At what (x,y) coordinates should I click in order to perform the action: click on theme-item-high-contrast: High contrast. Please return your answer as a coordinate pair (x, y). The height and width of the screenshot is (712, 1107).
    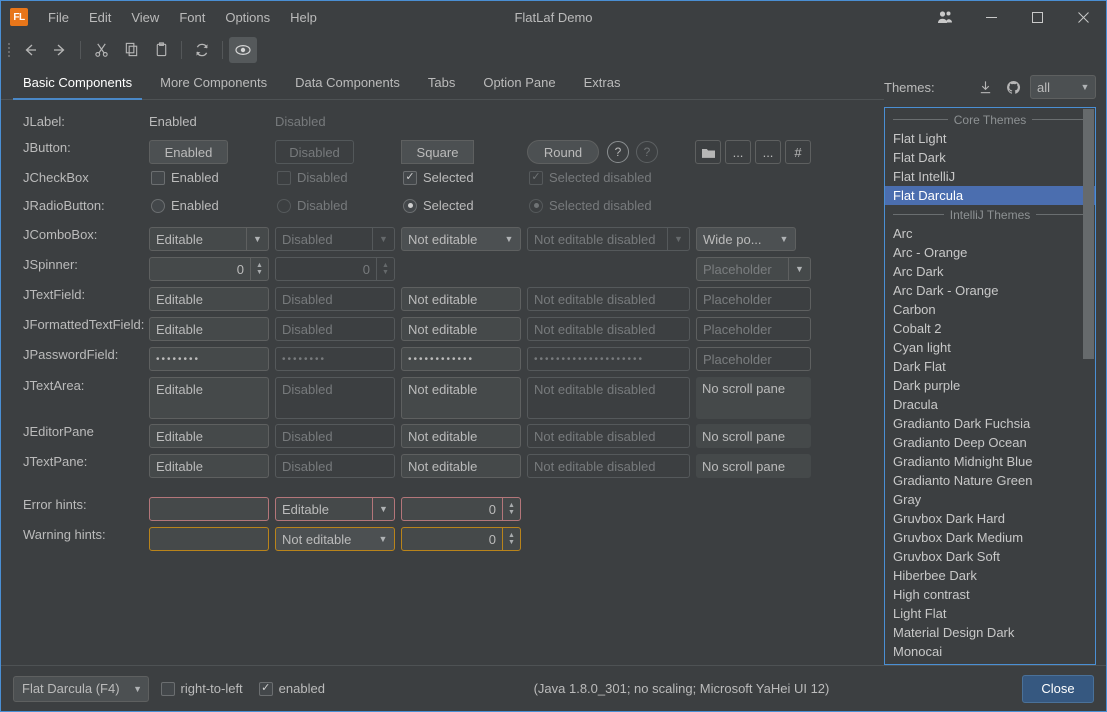
    Looking at the image, I should click on (990, 594).